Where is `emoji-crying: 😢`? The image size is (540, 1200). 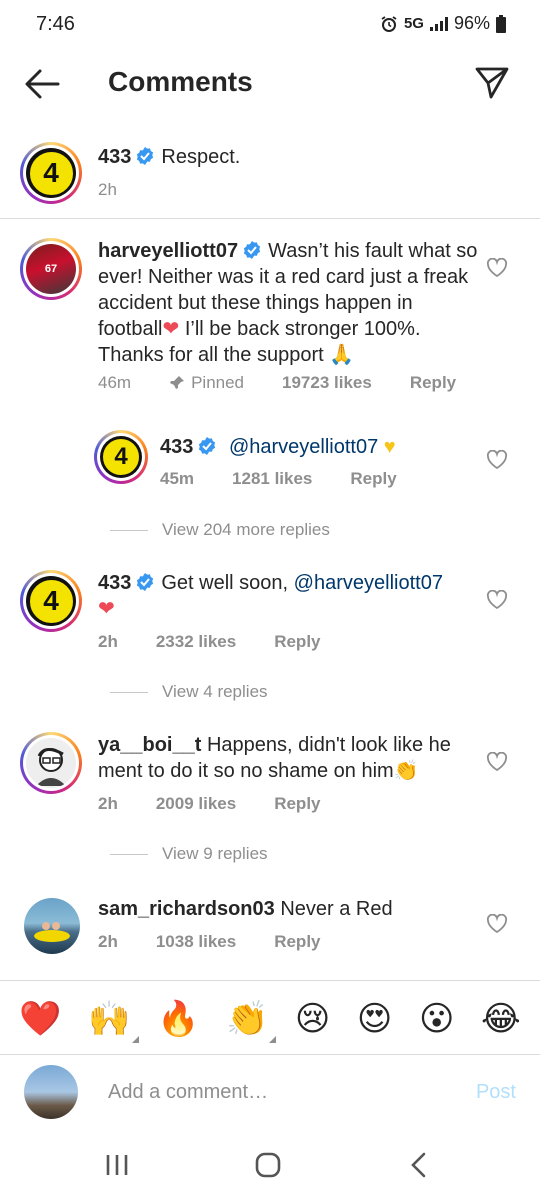 emoji-crying: 😢 is located at coordinates (312, 1019).